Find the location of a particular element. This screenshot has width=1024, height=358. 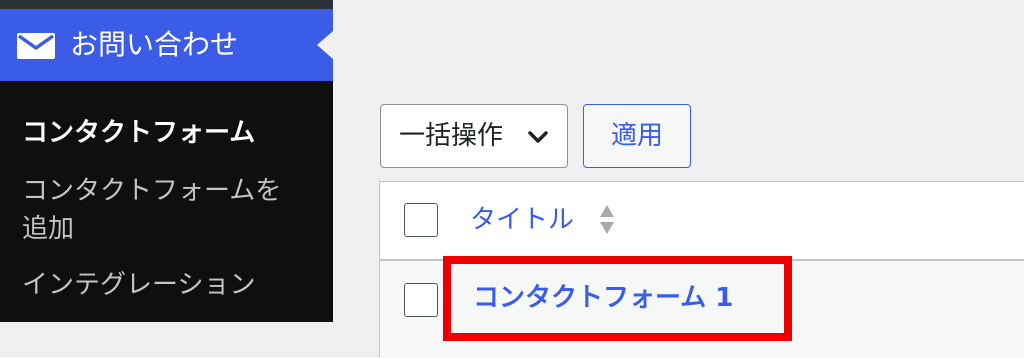

submenu-item-label-line2: 追加 is located at coordinates (48, 229).